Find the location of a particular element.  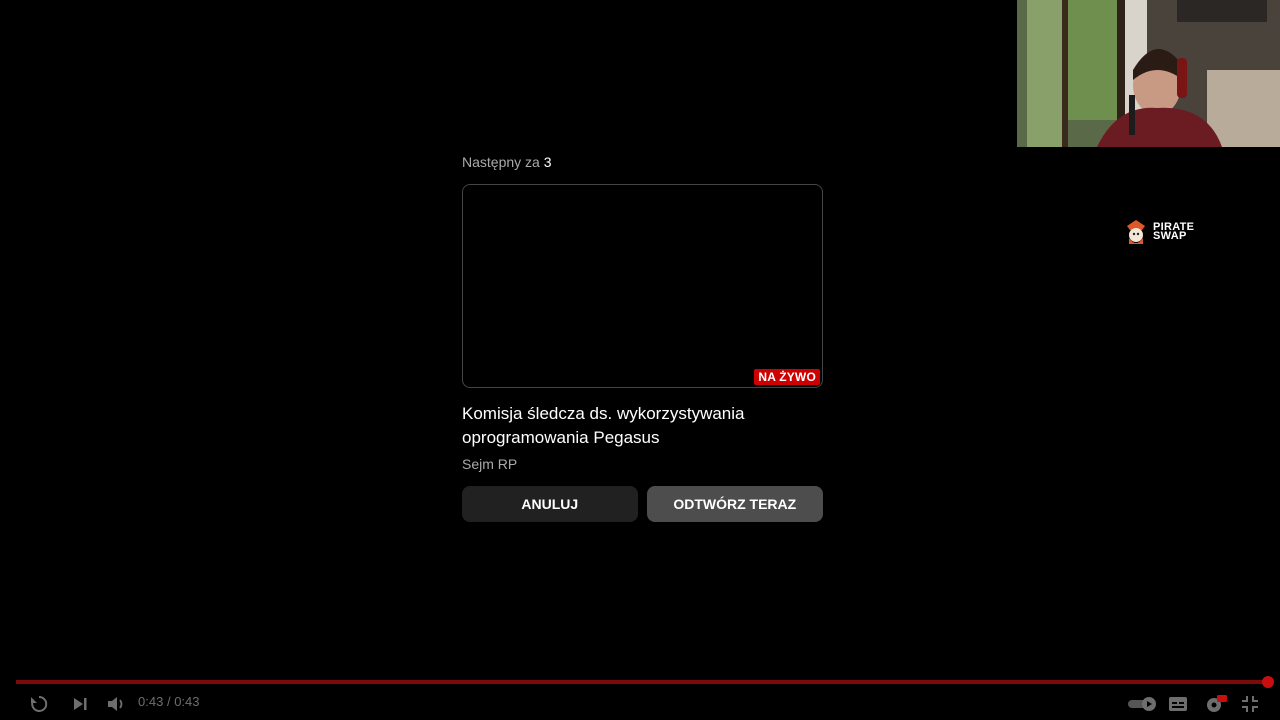

current-time: 0:43 is located at coordinates (151, 701).